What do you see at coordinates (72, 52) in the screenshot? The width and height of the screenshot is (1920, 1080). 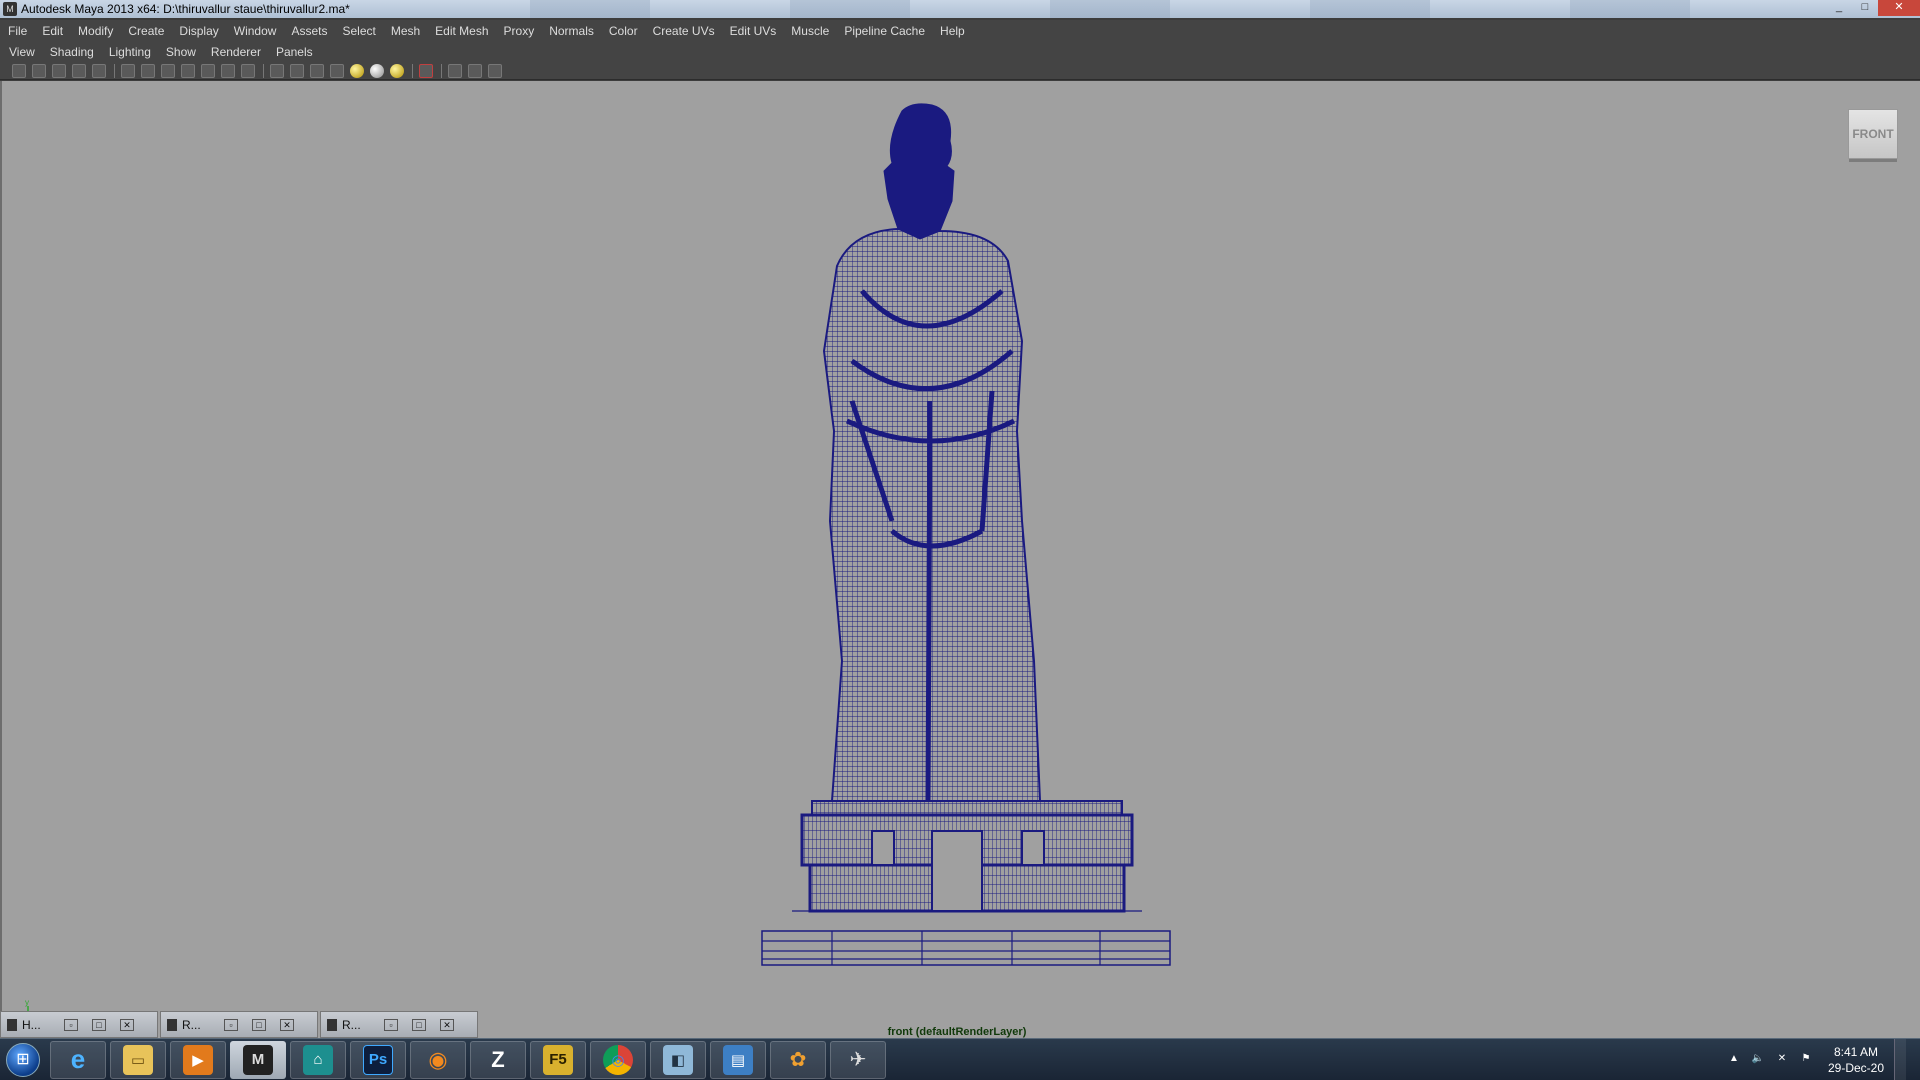 I see `panel-menu-shading: Shading` at bounding box center [72, 52].